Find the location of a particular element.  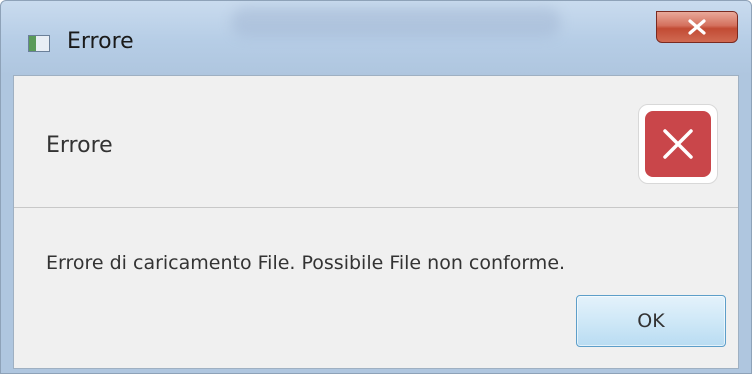

close-x-icon is located at coordinates (697, 27).